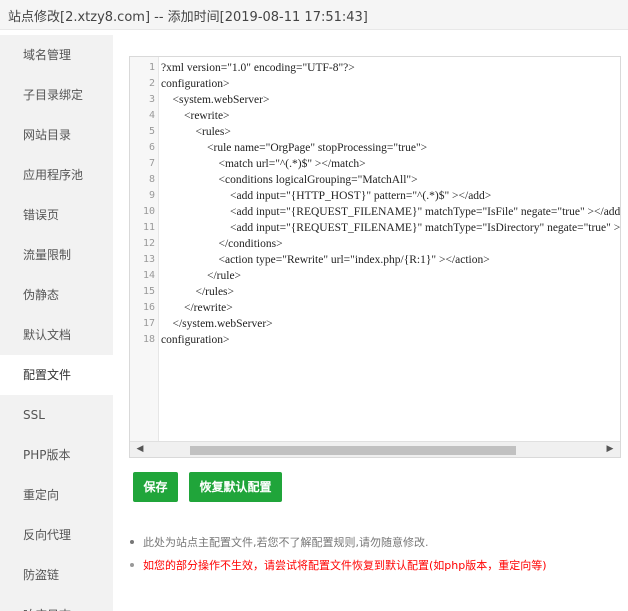 This screenshot has width=628, height=611. I want to click on code-line: ?xml version="1.0" encoding="UTF-8"?>, so click(258, 68).